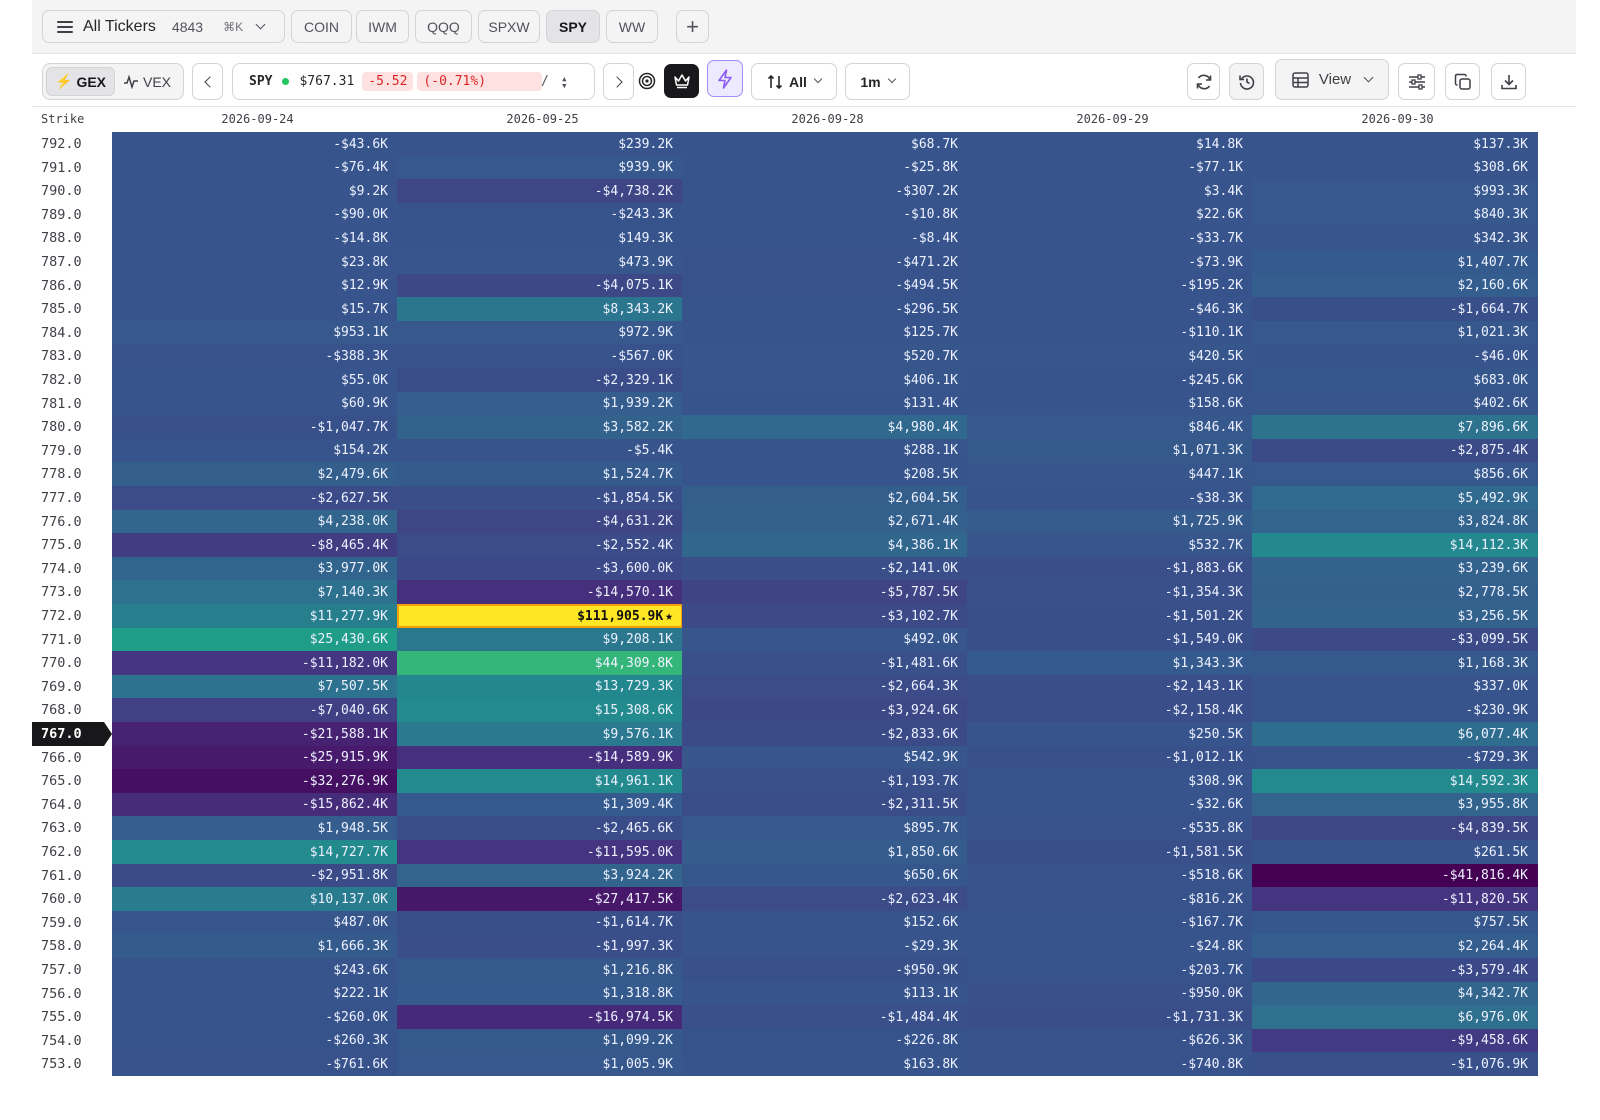 The height and width of the screenshot is (1120, 1600). What do you see at coordinates (163, 26) in the screenshot?
I see `all-tickers-button: All Tickers 4843 ⌘K` at bounding box center [163, 26].